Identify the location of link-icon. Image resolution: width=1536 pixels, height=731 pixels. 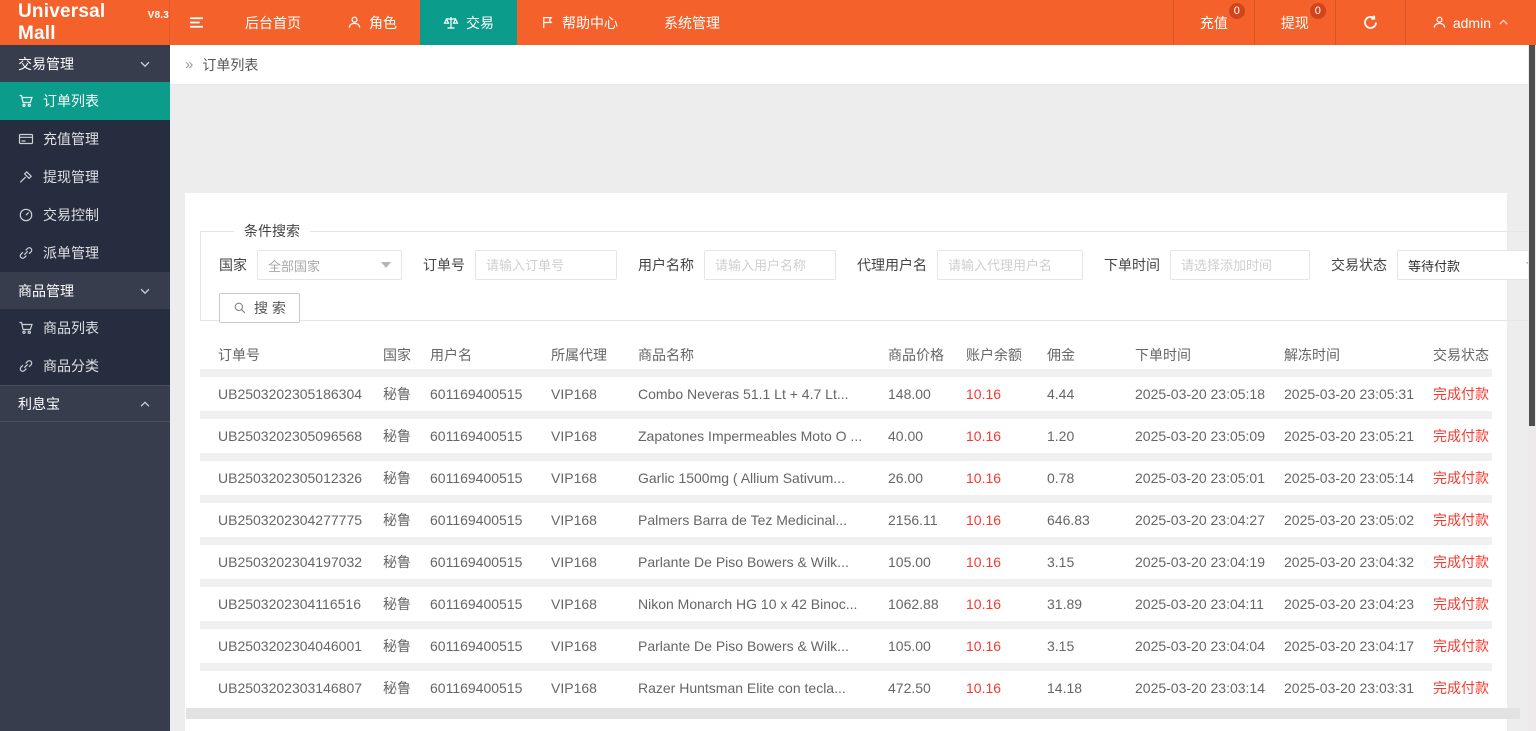
(26, 253).